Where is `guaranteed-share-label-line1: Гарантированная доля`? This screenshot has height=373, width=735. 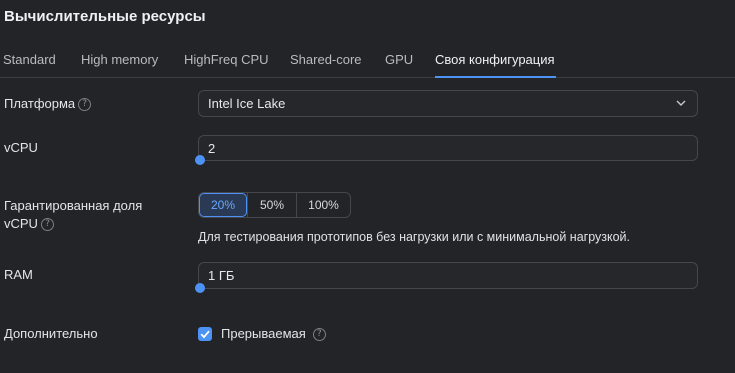 guaranteed-share-label-line1: Гарантированная доля is located at coordinates (73, 205).